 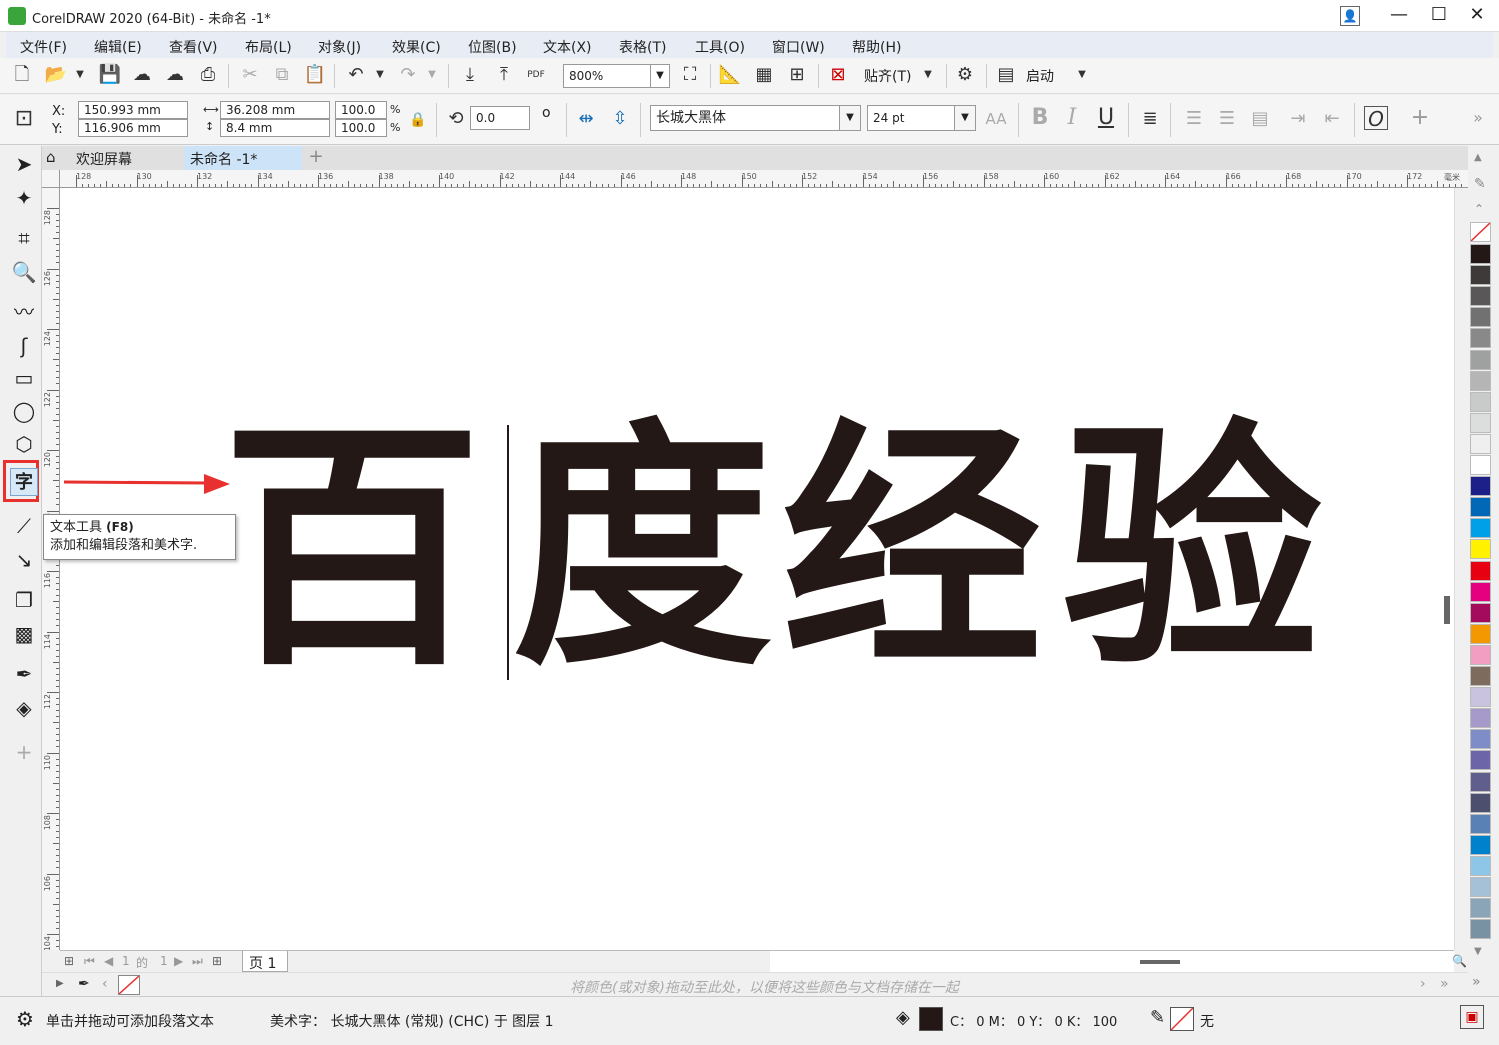 I want to click on add-button-icon: +, so click(x=1420, y=118).